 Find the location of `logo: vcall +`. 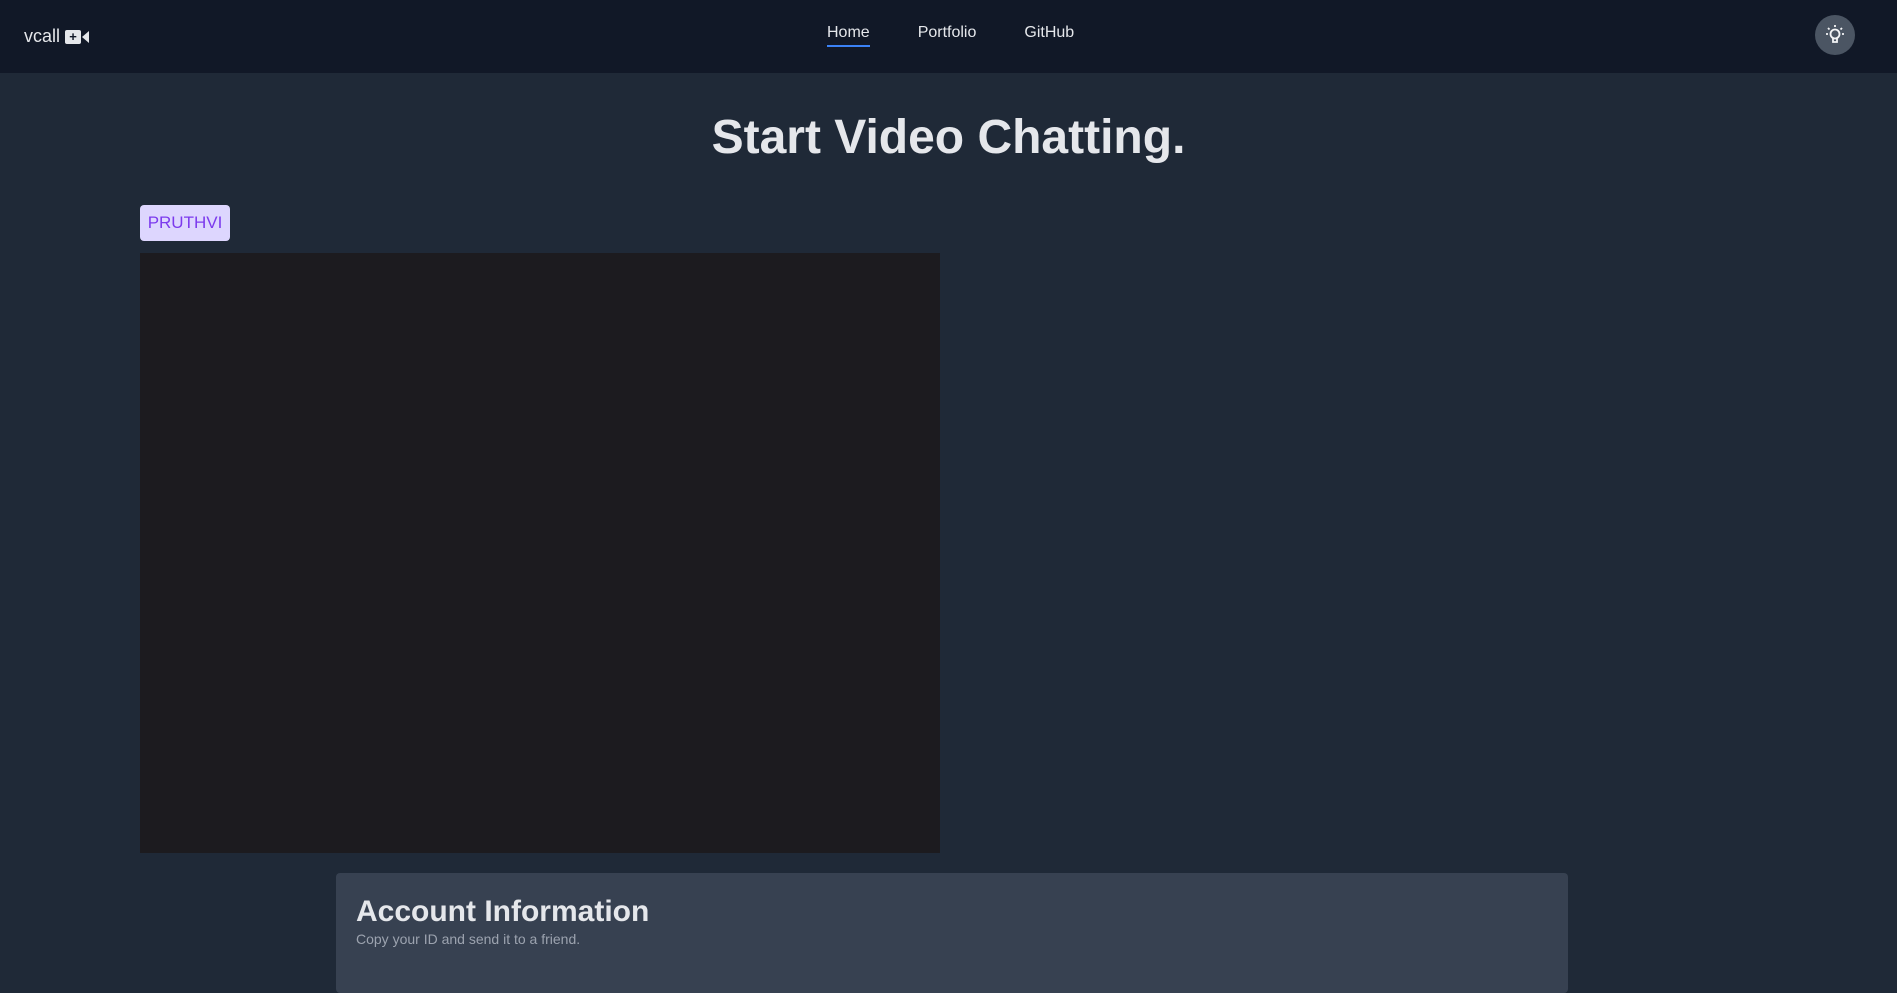

logo: vcall + is located at coordinates (57, 36).